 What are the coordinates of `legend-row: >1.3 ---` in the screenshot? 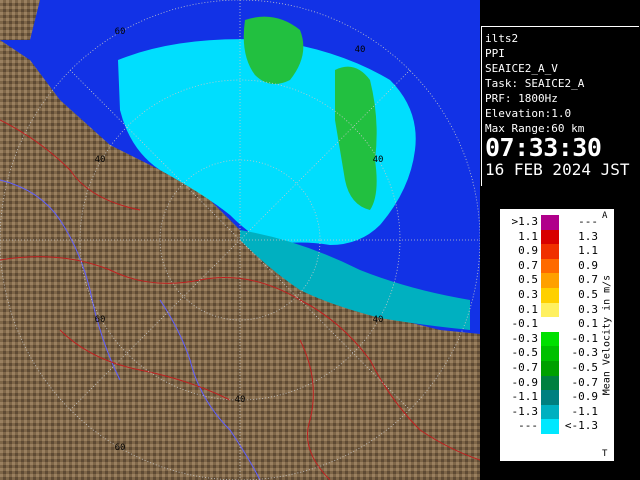 It's located at (550, 222).